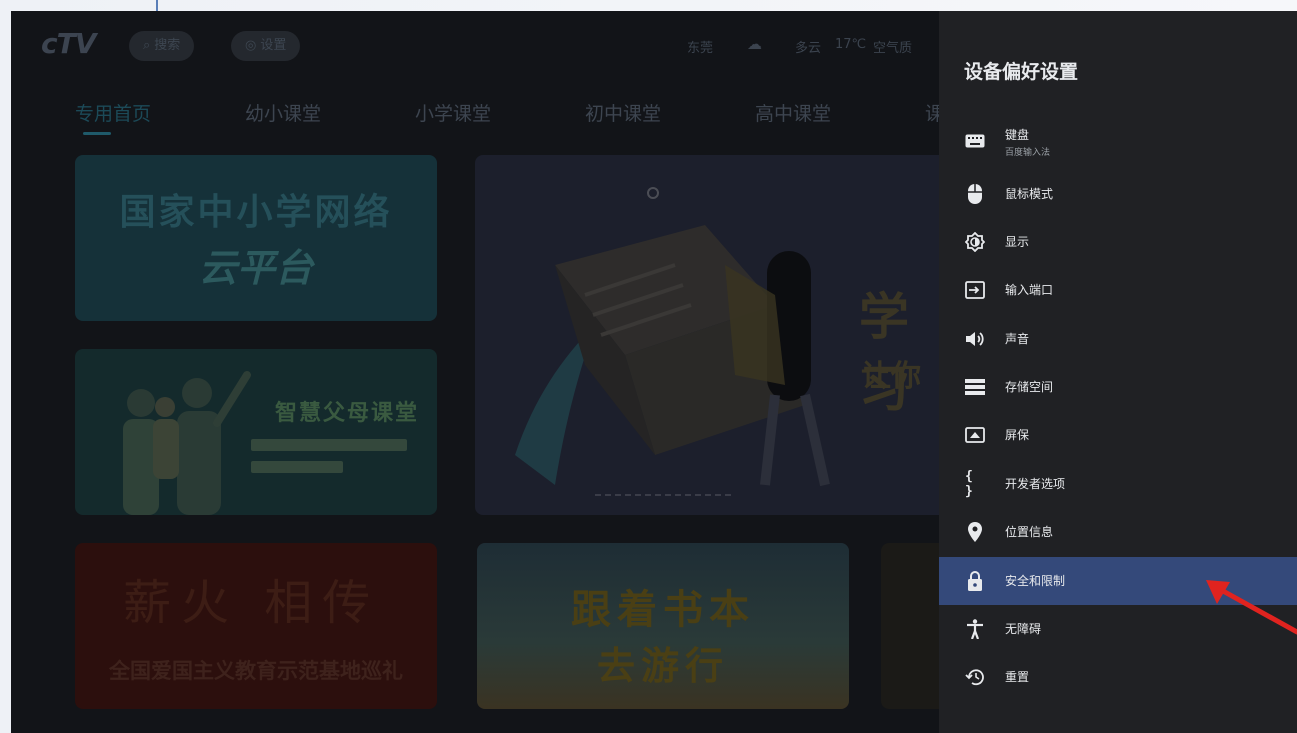  What do you see at coordinates (347, 413) in the screenshot?
I see `parents-card-title: 智慧父母课堂` at bounding box center [347, 413].